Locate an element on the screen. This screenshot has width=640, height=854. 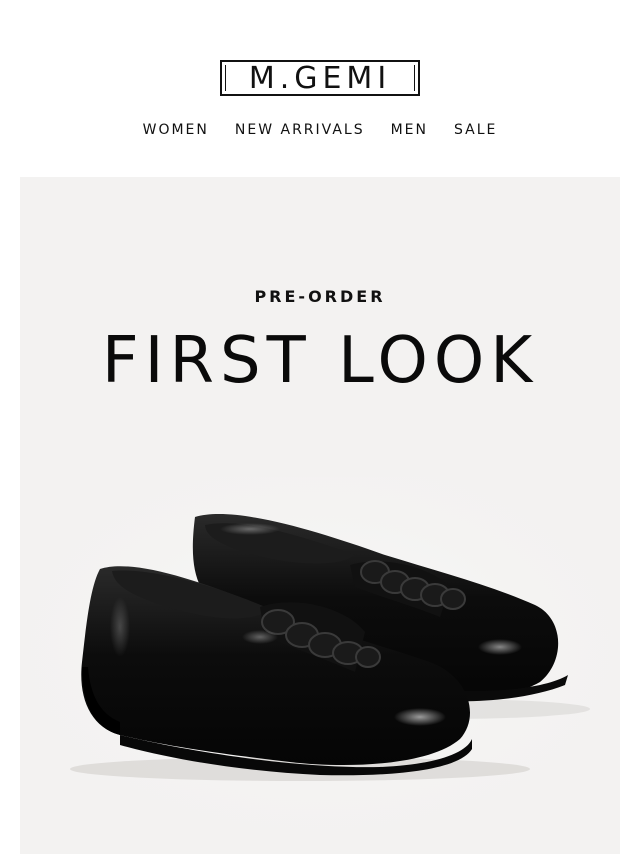
nav-sale: SALE is located at coordinates (475, 130).